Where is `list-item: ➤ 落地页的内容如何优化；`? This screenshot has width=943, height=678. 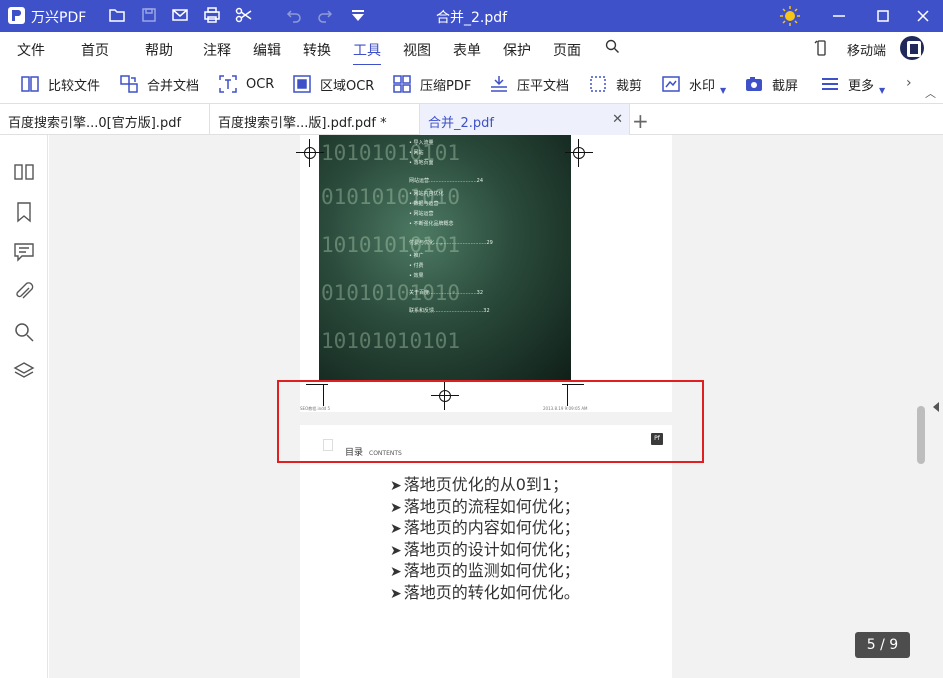
list-item: ➤ 落地页的内容如何优化； is located at coordinates (485, 529).